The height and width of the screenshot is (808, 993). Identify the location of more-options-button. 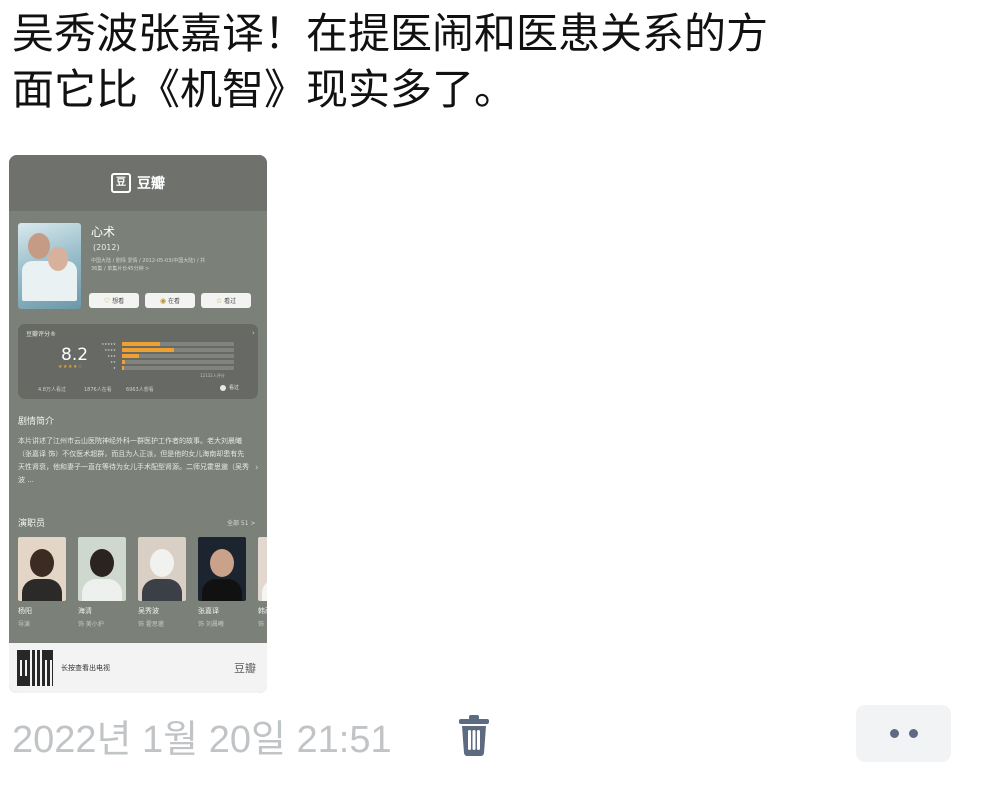
(903, 733).